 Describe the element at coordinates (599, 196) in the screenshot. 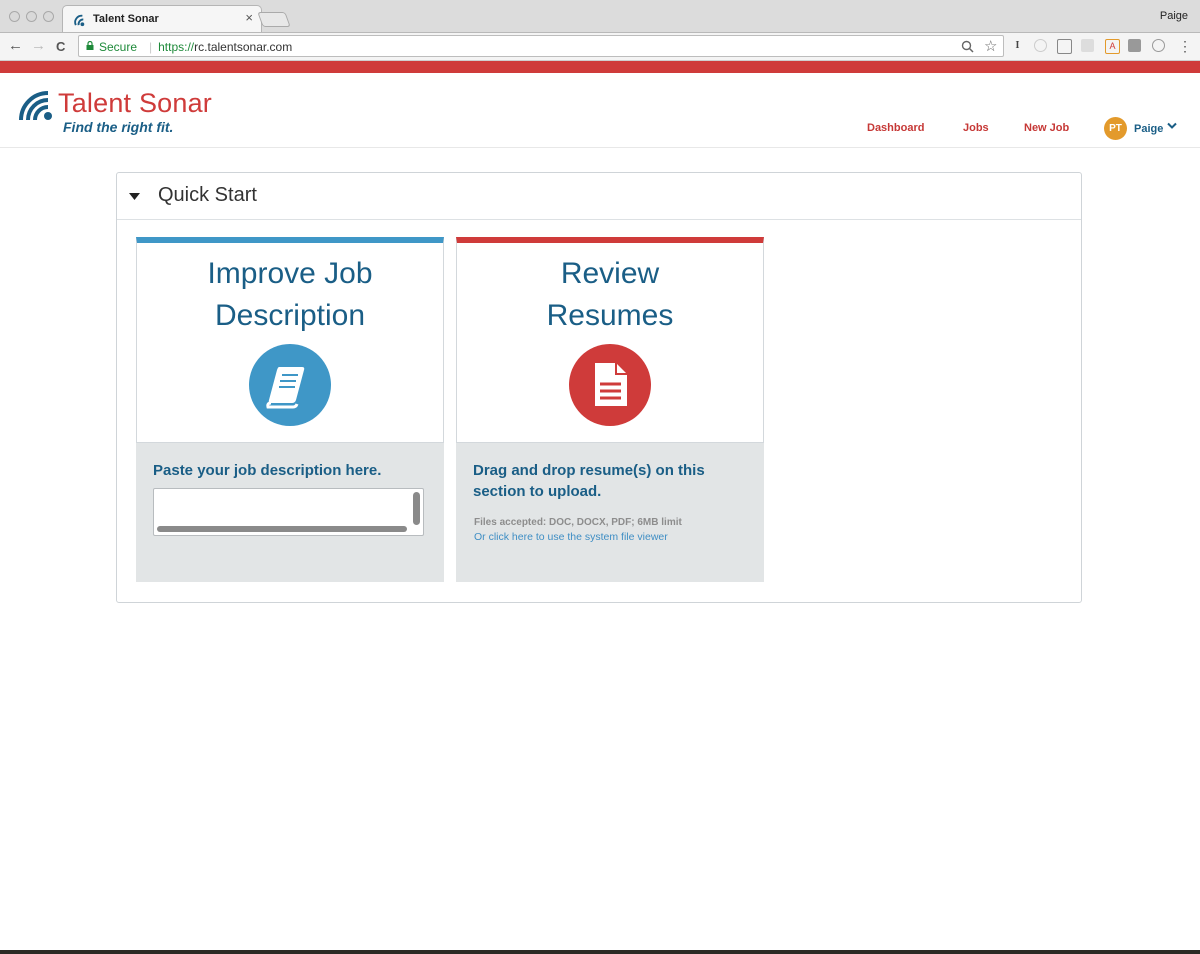

I see `quick-start-header: Quick Start` at that location.